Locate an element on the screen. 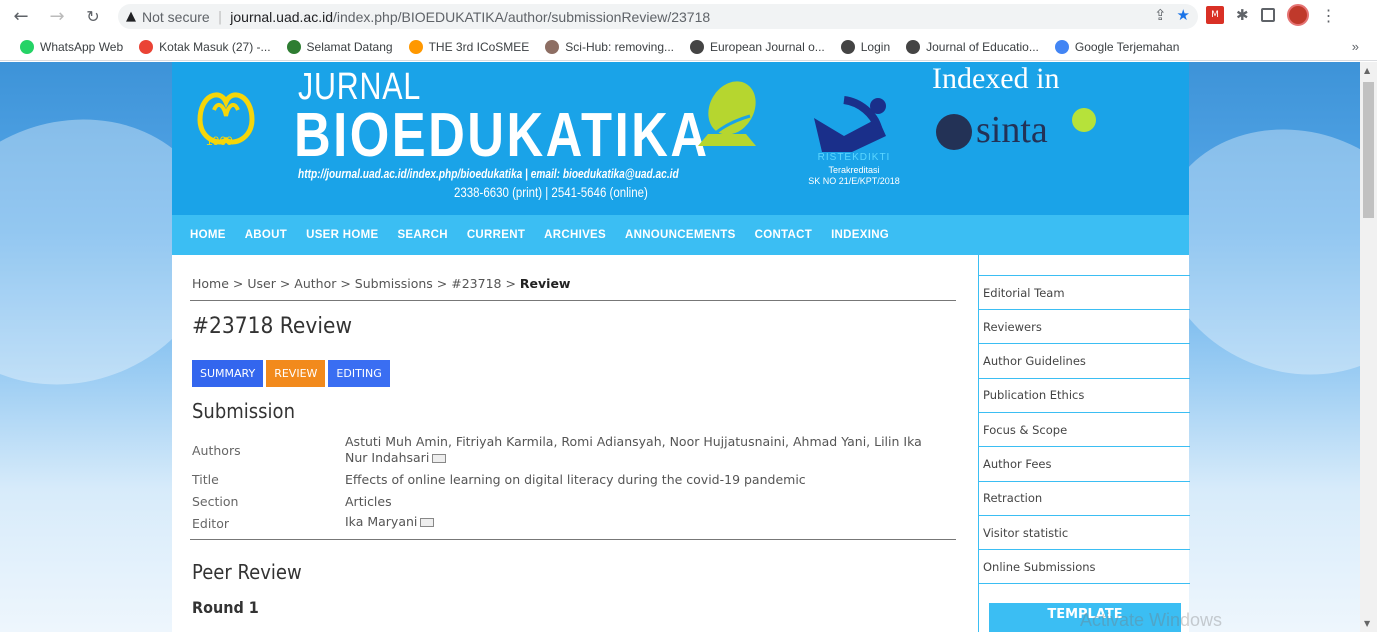 This screenshot has width=1377, height=632. bookmark-item: Google Terjemahan is located at coordinates (1116, 46).